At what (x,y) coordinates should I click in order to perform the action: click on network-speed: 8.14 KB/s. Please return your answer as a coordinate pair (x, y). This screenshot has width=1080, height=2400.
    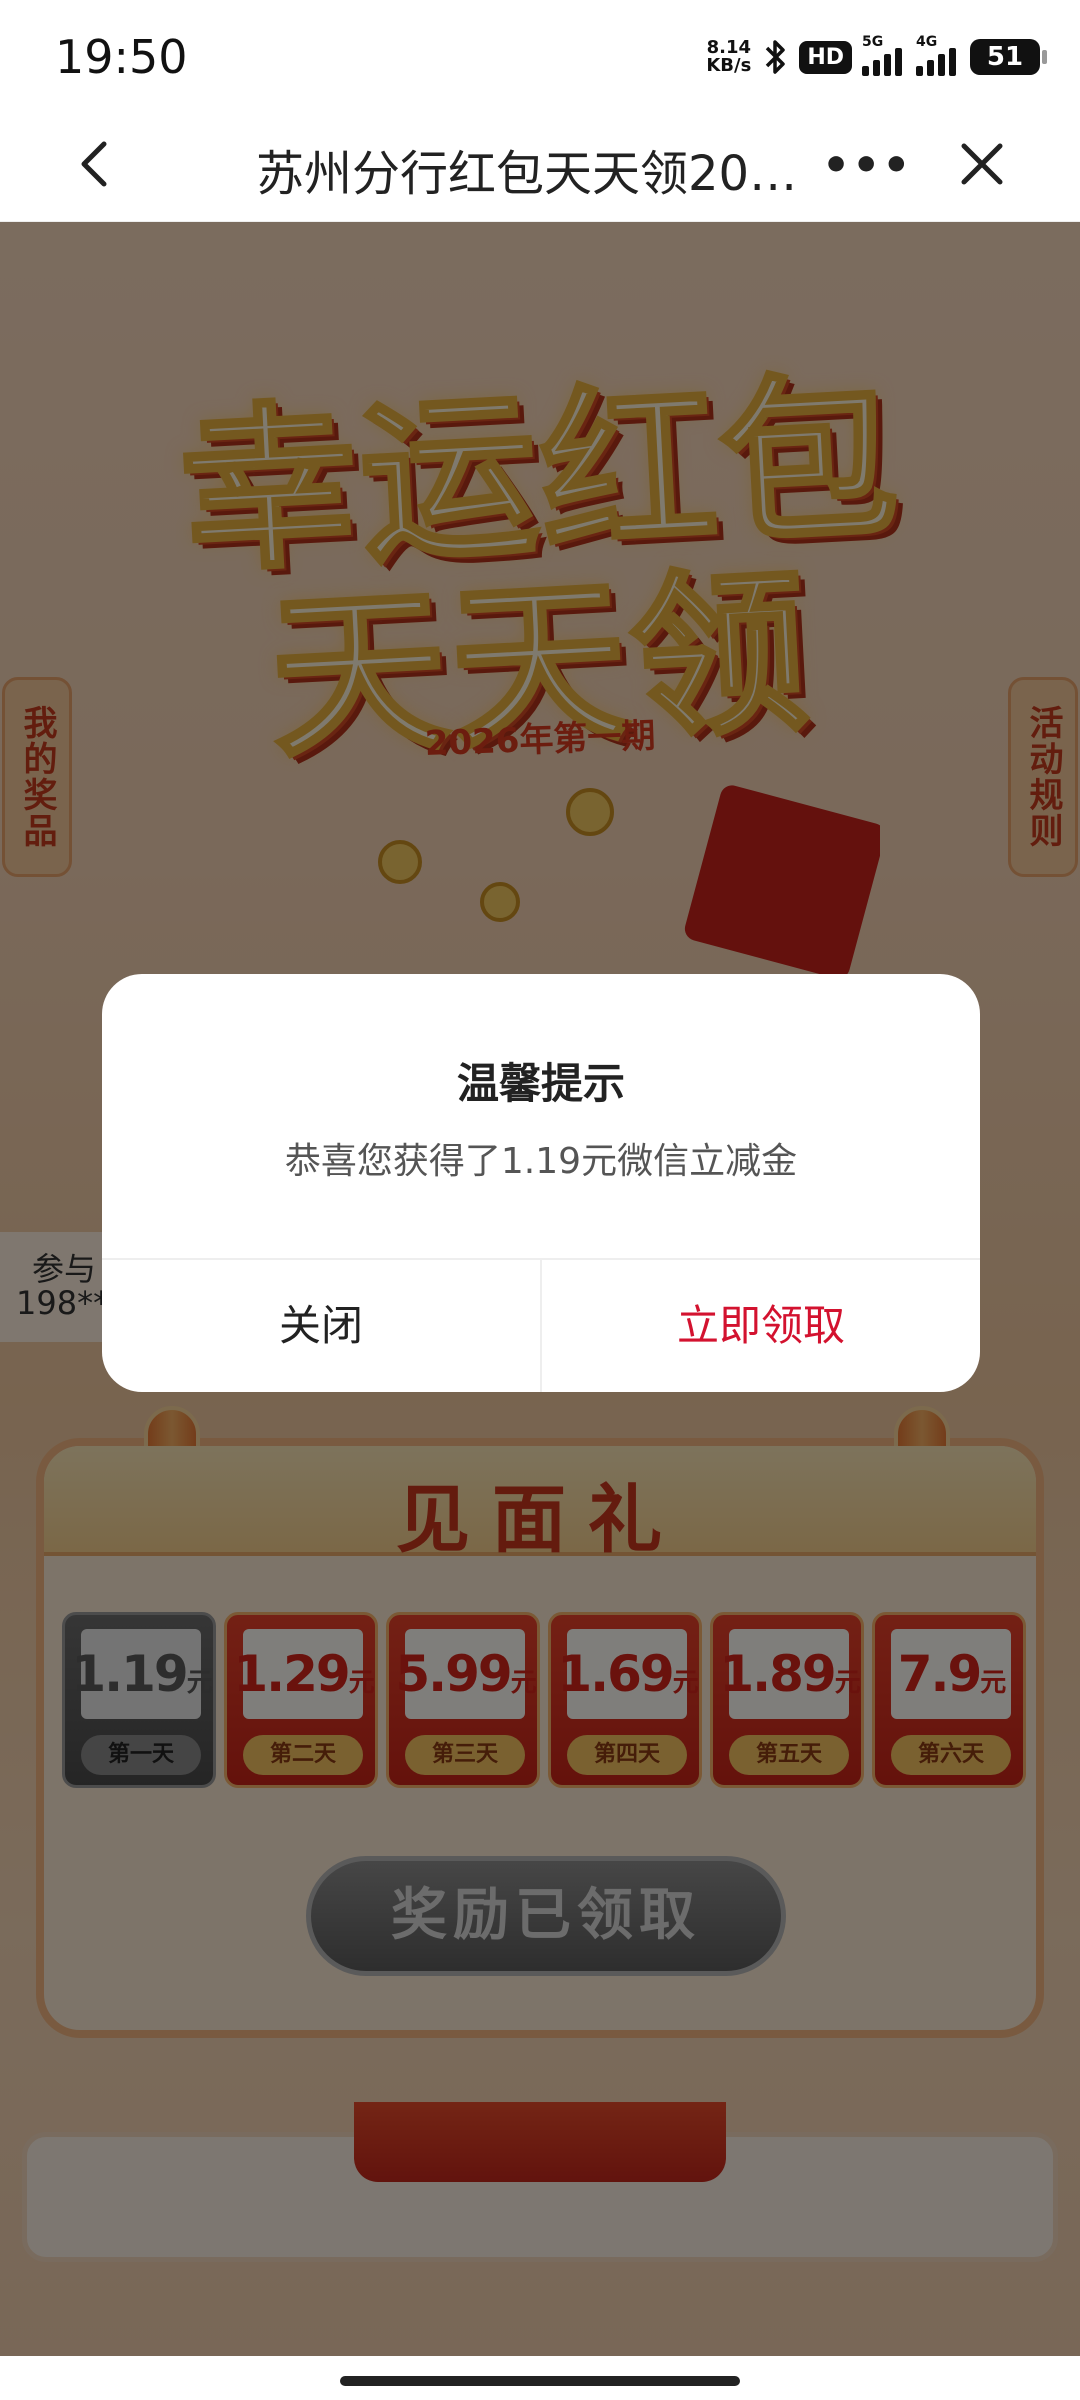
    Looking at the image, I should click on (728, 57).